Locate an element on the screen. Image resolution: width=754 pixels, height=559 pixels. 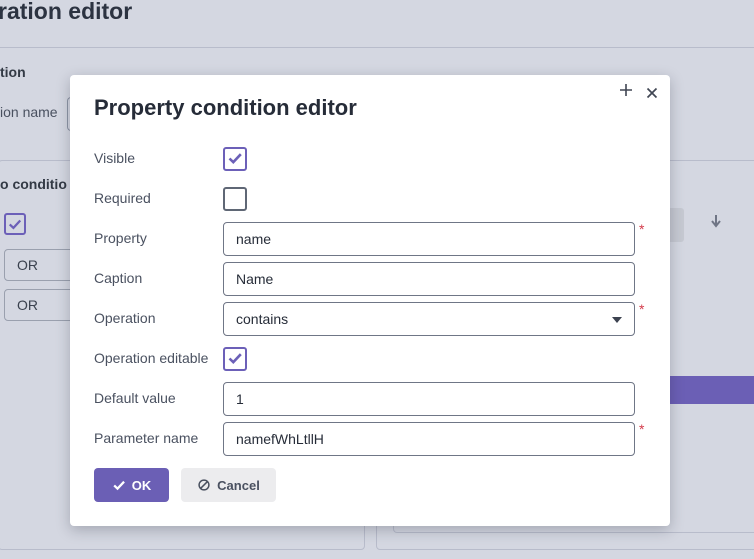
chevron-down-icon is located at coordinates (617, 320).